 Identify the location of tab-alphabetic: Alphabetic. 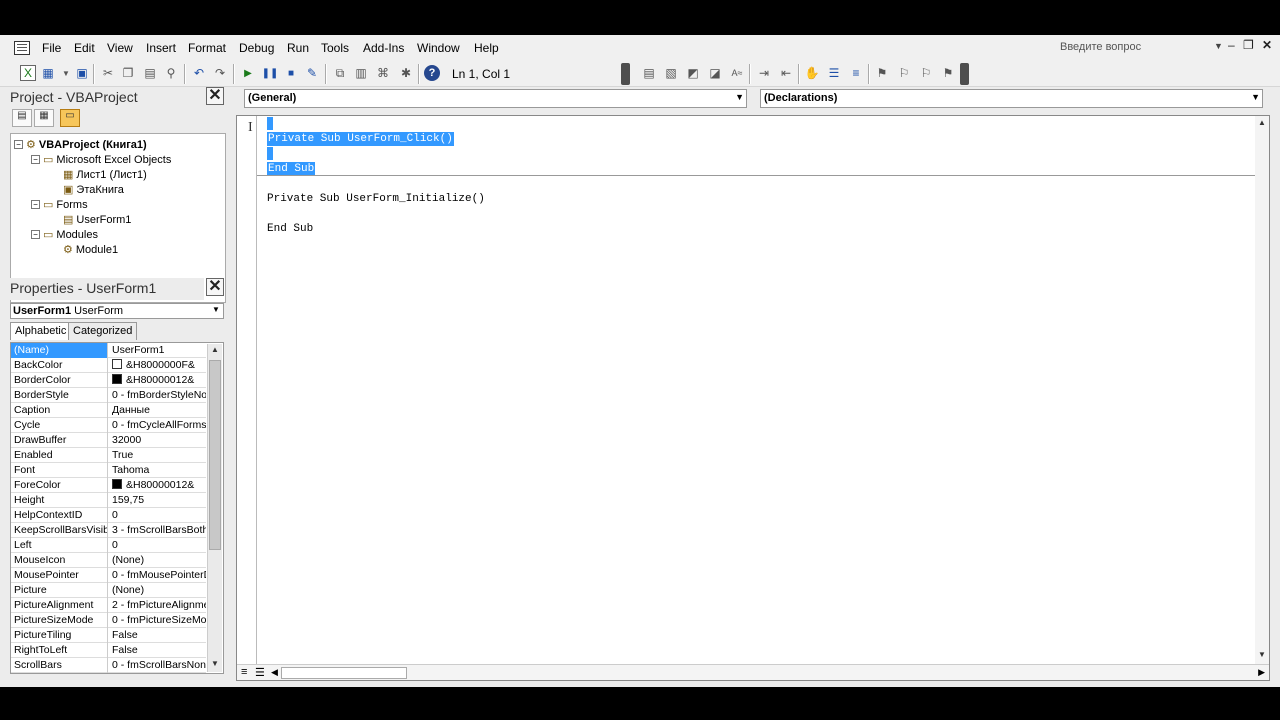
(41, 331).